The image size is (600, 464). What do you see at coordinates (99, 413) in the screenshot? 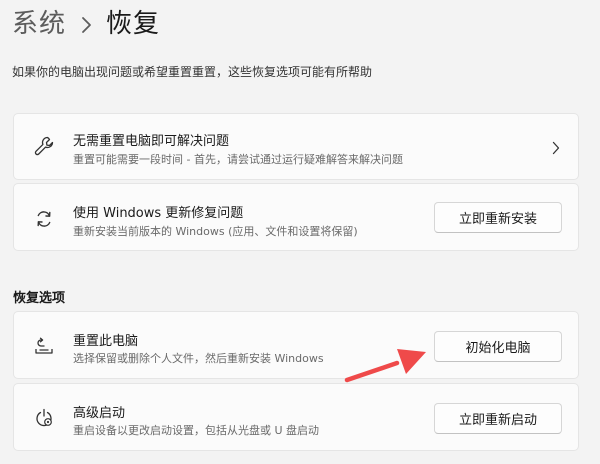
I see `advanced-startup-title: 高级启动` at bounding box center [99, 413].